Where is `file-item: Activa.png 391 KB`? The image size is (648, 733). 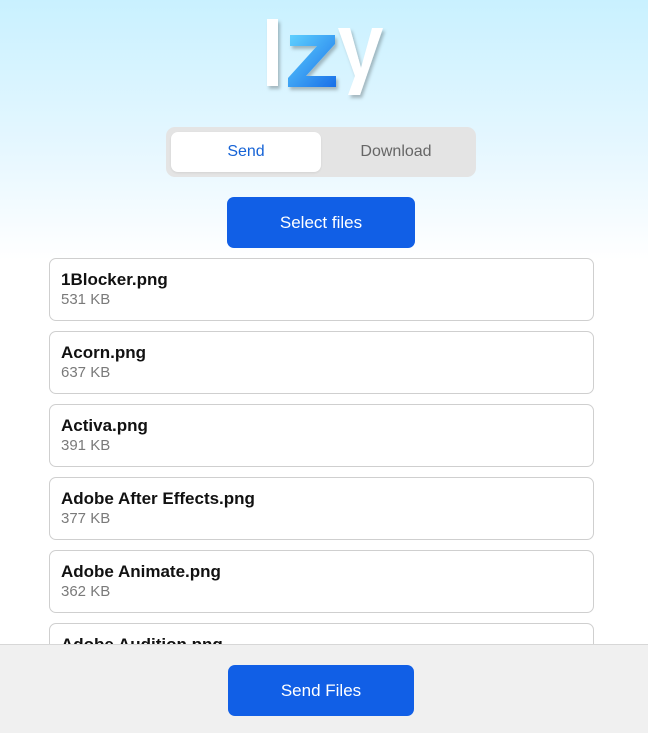
file-item: Activa.png 391 KB is located at coordinates (321, 435).